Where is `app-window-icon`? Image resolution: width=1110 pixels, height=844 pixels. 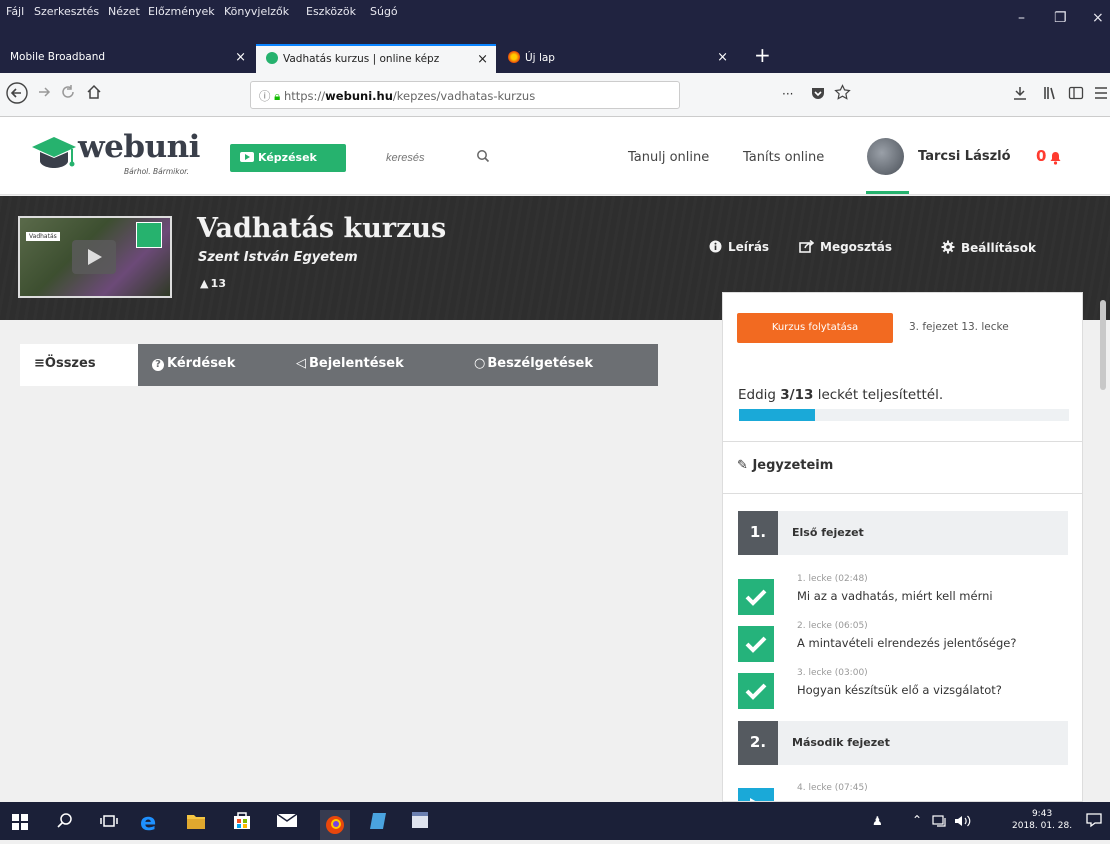
app-window-icon is located at coordinates (420, 822).